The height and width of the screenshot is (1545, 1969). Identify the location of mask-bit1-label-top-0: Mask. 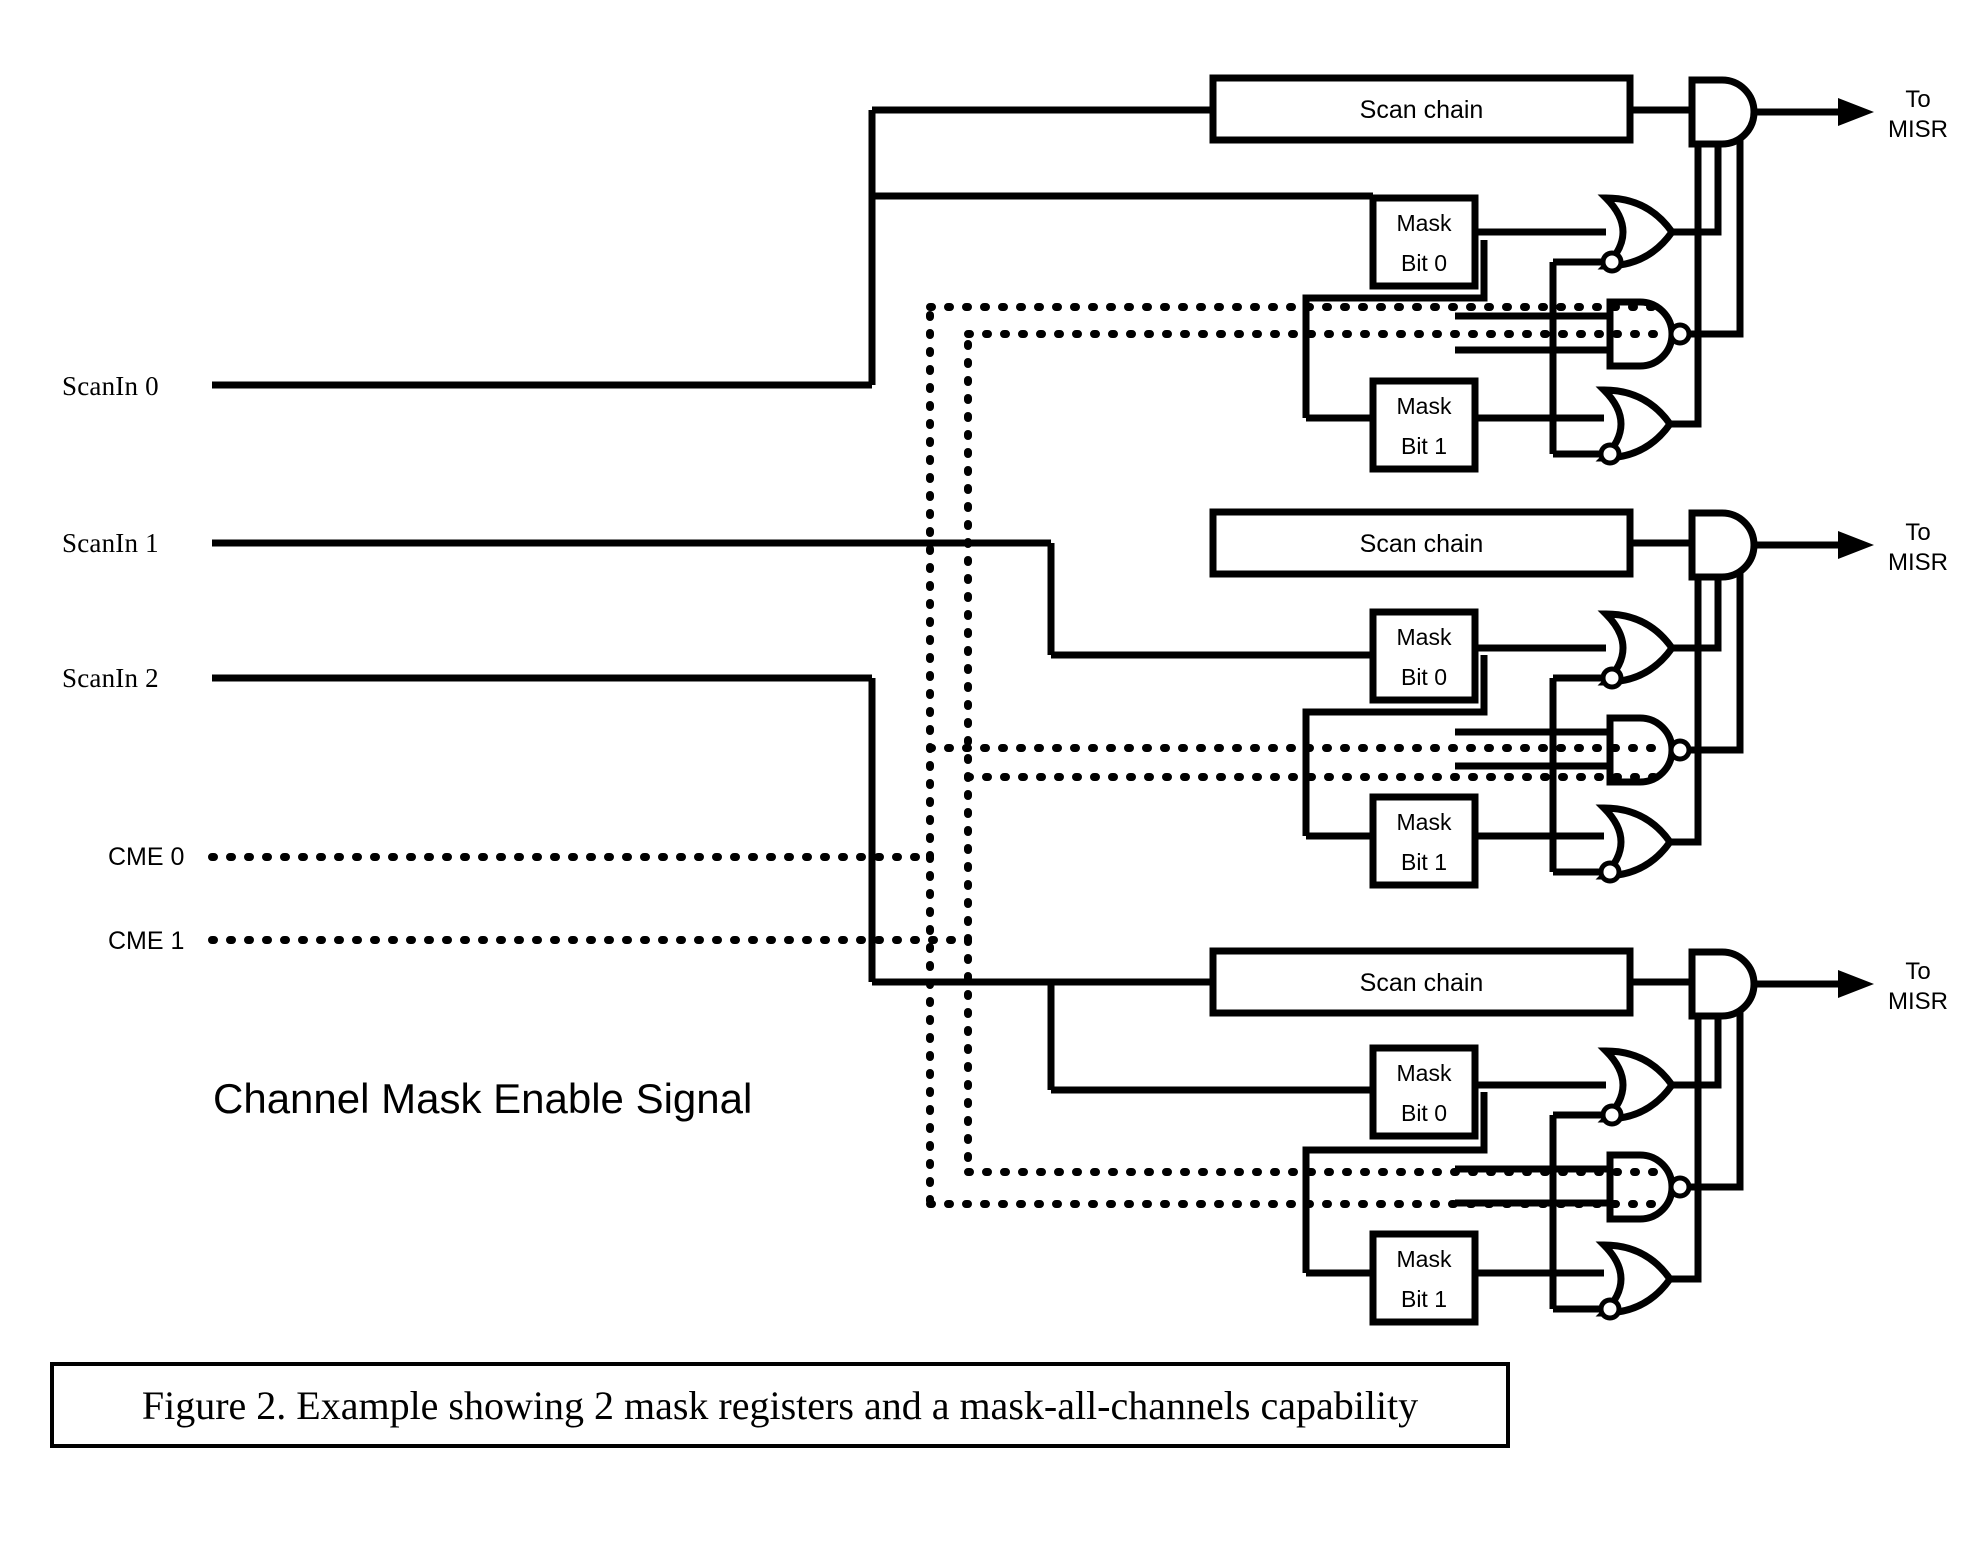
(1424, 406).